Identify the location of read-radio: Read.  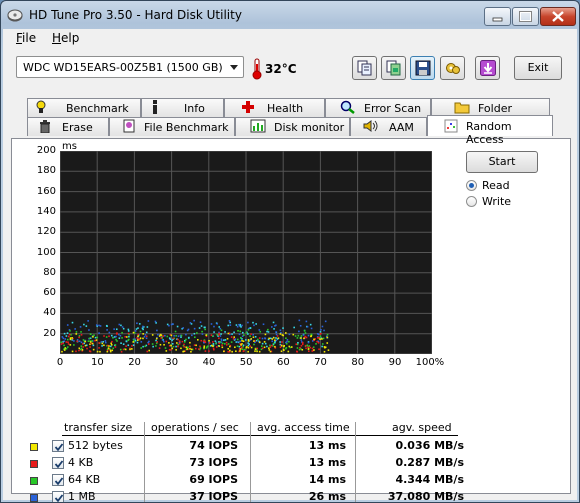
(506, 186).